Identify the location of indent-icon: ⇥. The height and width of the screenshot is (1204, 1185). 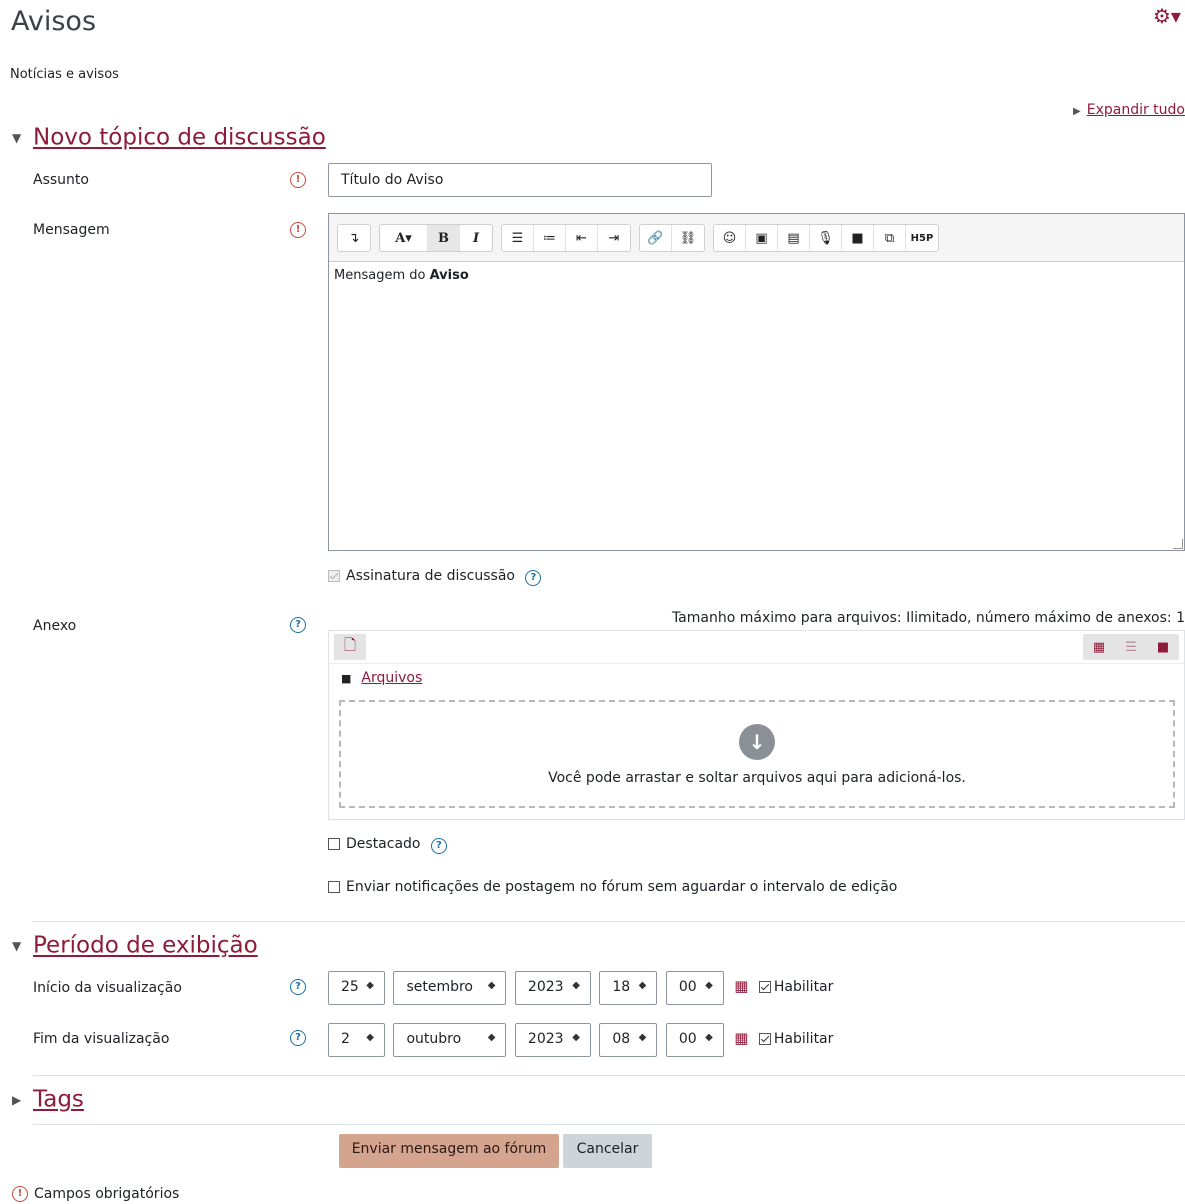
(614, 238).